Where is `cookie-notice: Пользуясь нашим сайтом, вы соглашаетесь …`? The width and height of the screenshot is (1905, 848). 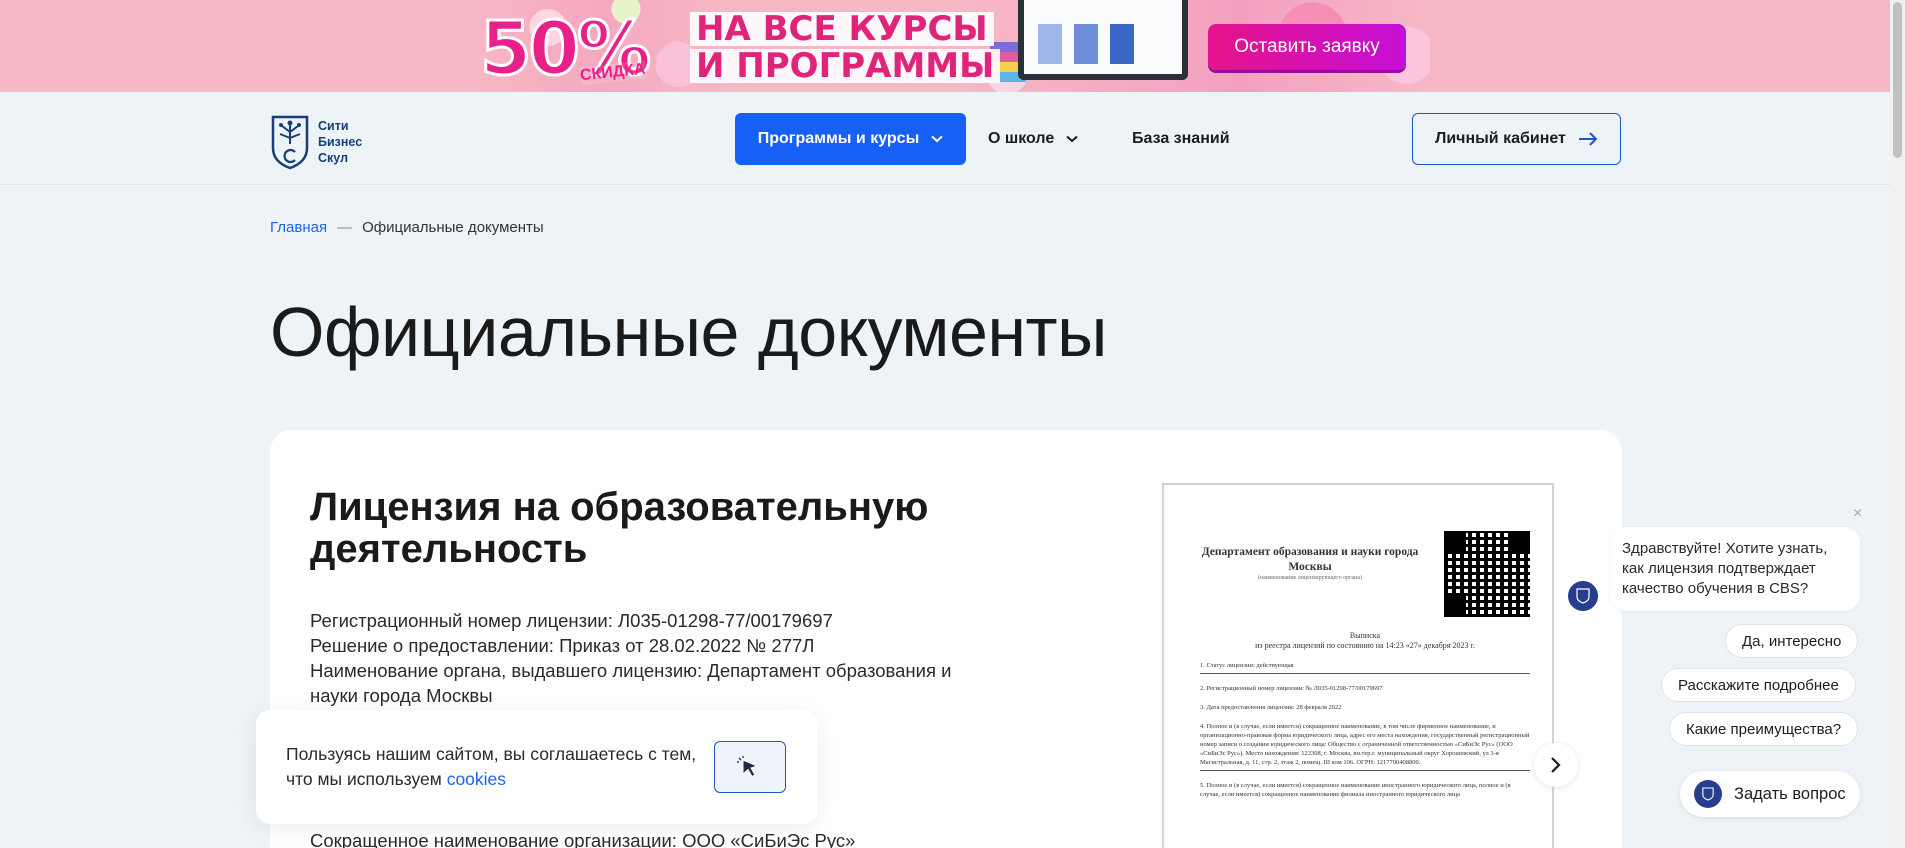 cookie-notice: Пользуясь нашим сайтом, вы соглашаетесь … is located at coordinates (537, 767).